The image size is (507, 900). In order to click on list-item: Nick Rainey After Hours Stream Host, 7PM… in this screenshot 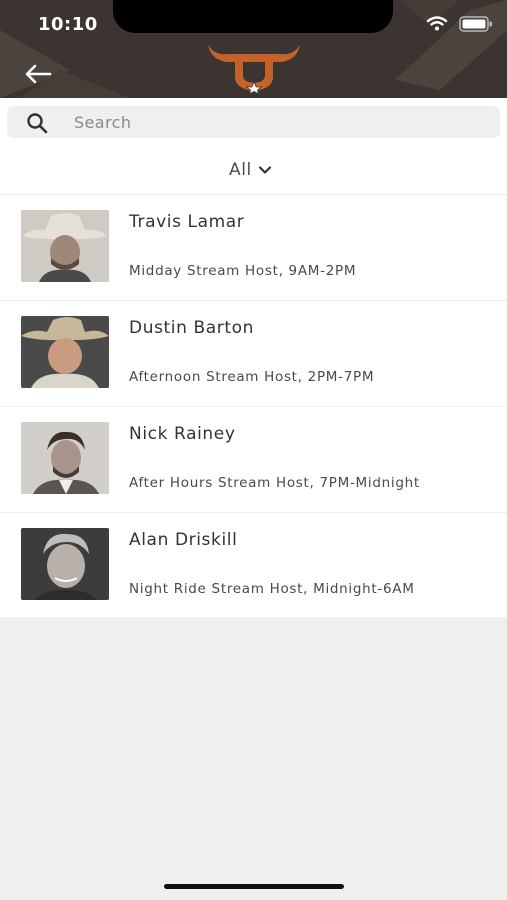, I will do `click(253, 460)`.